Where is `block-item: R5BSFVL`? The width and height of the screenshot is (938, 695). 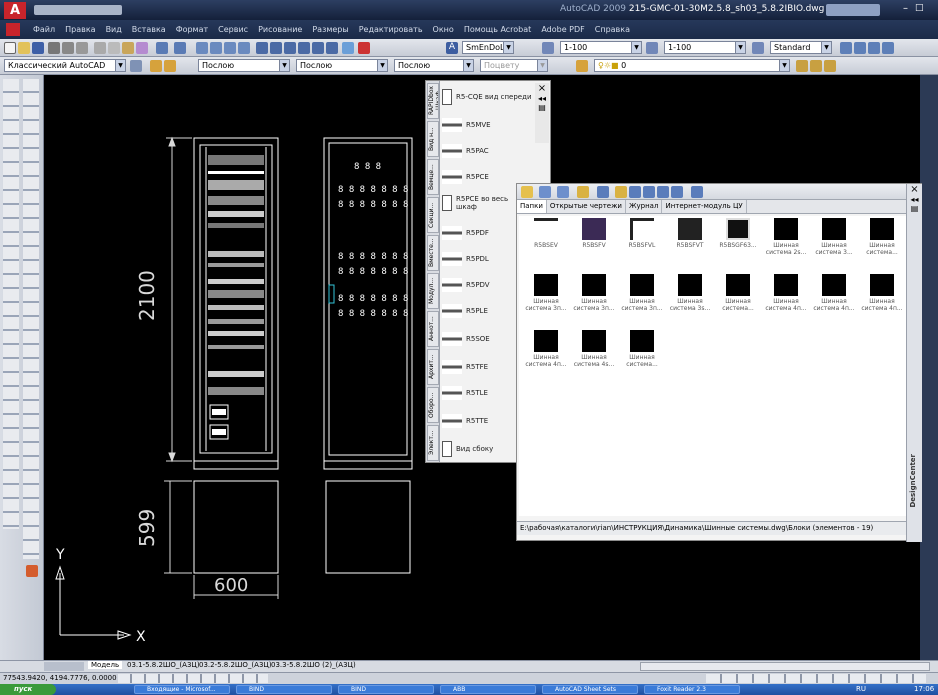
block-item: R5BSFVL is located at coordinates (642, 244).